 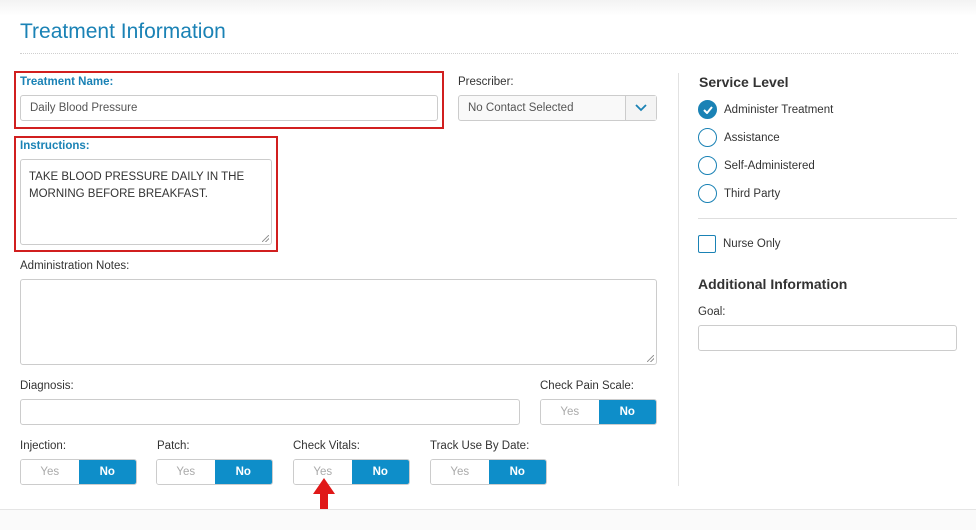 What do you see at coordinates (380, 472) in the screenshot?
I see `check-vitals-no: No` at bounding box center [380, 472].